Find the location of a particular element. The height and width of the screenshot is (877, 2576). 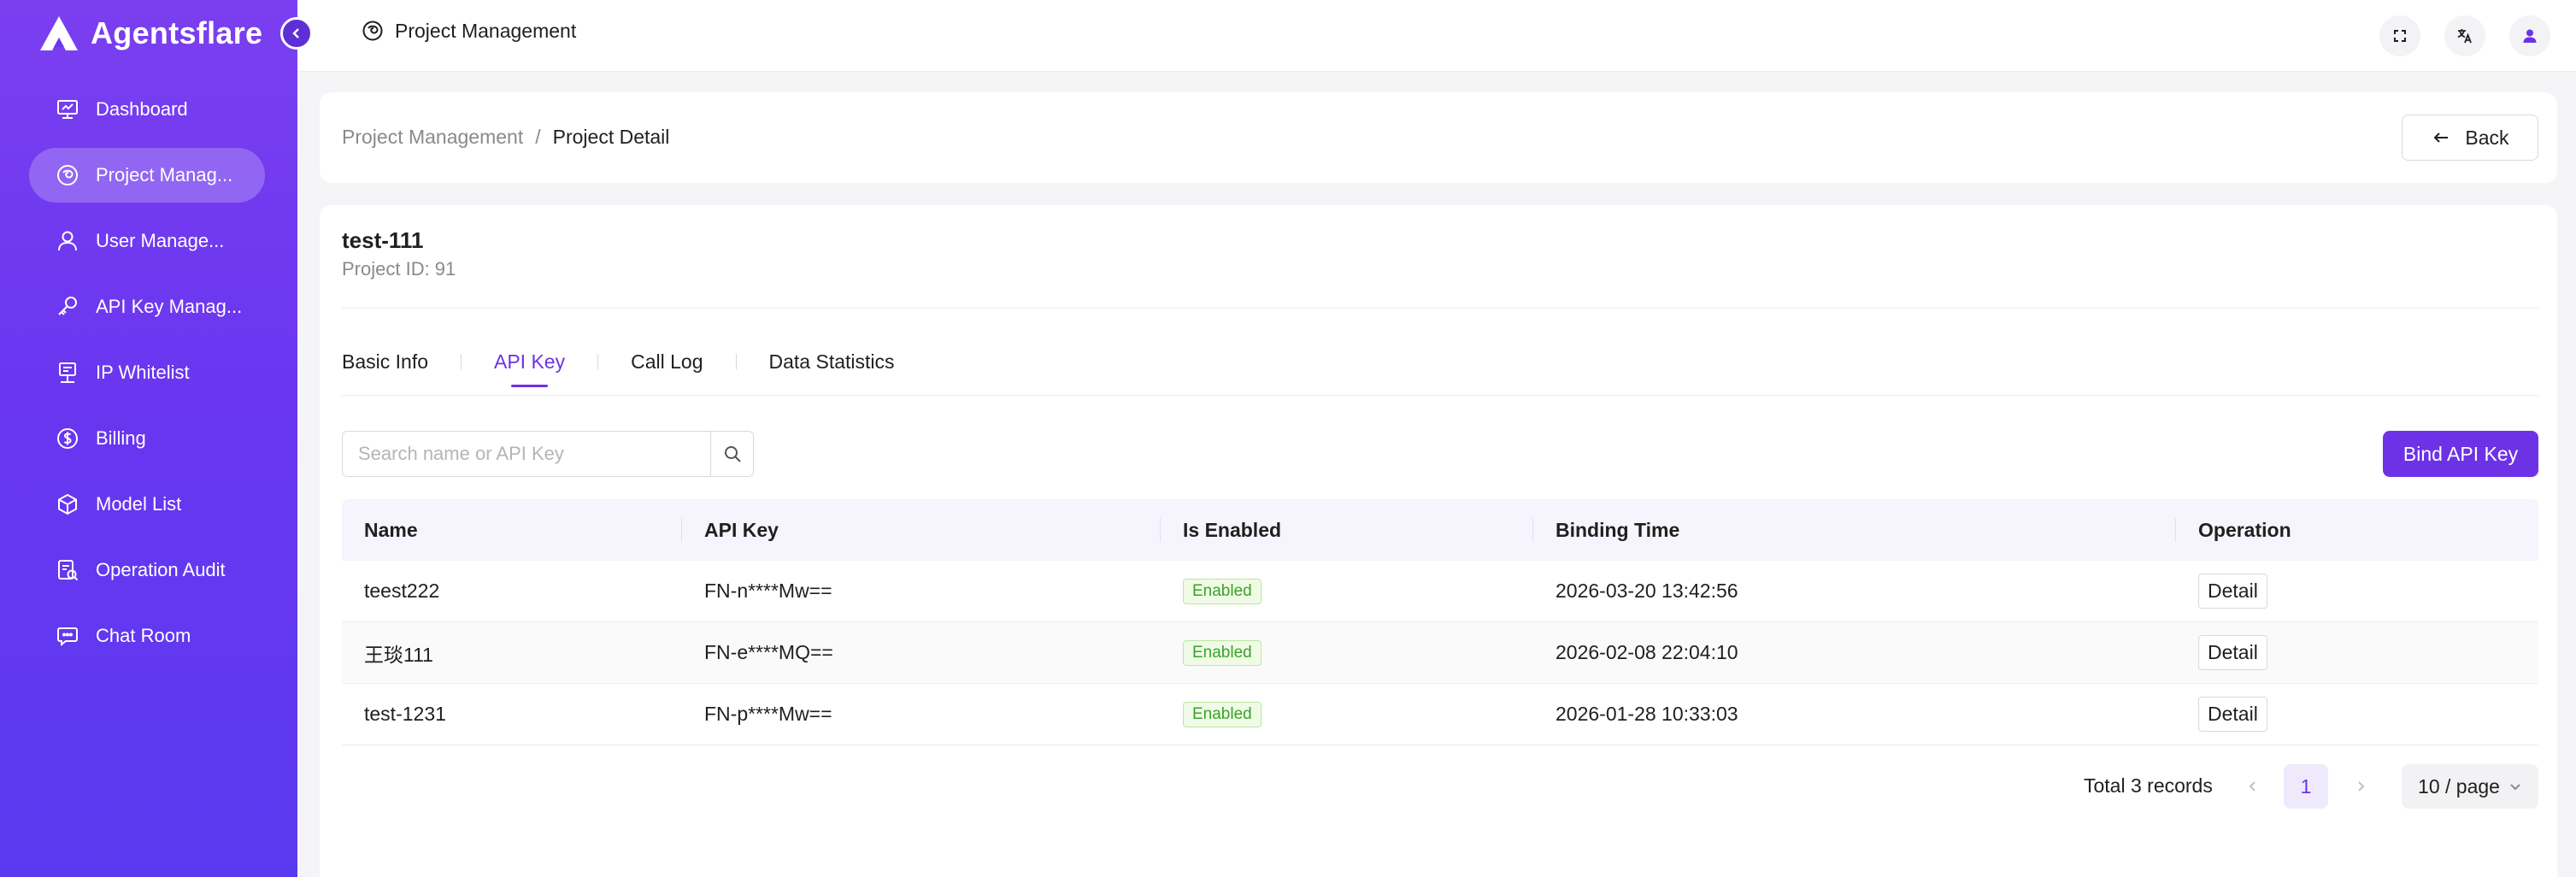

next-page-button is located at coordinates (2360, 786).